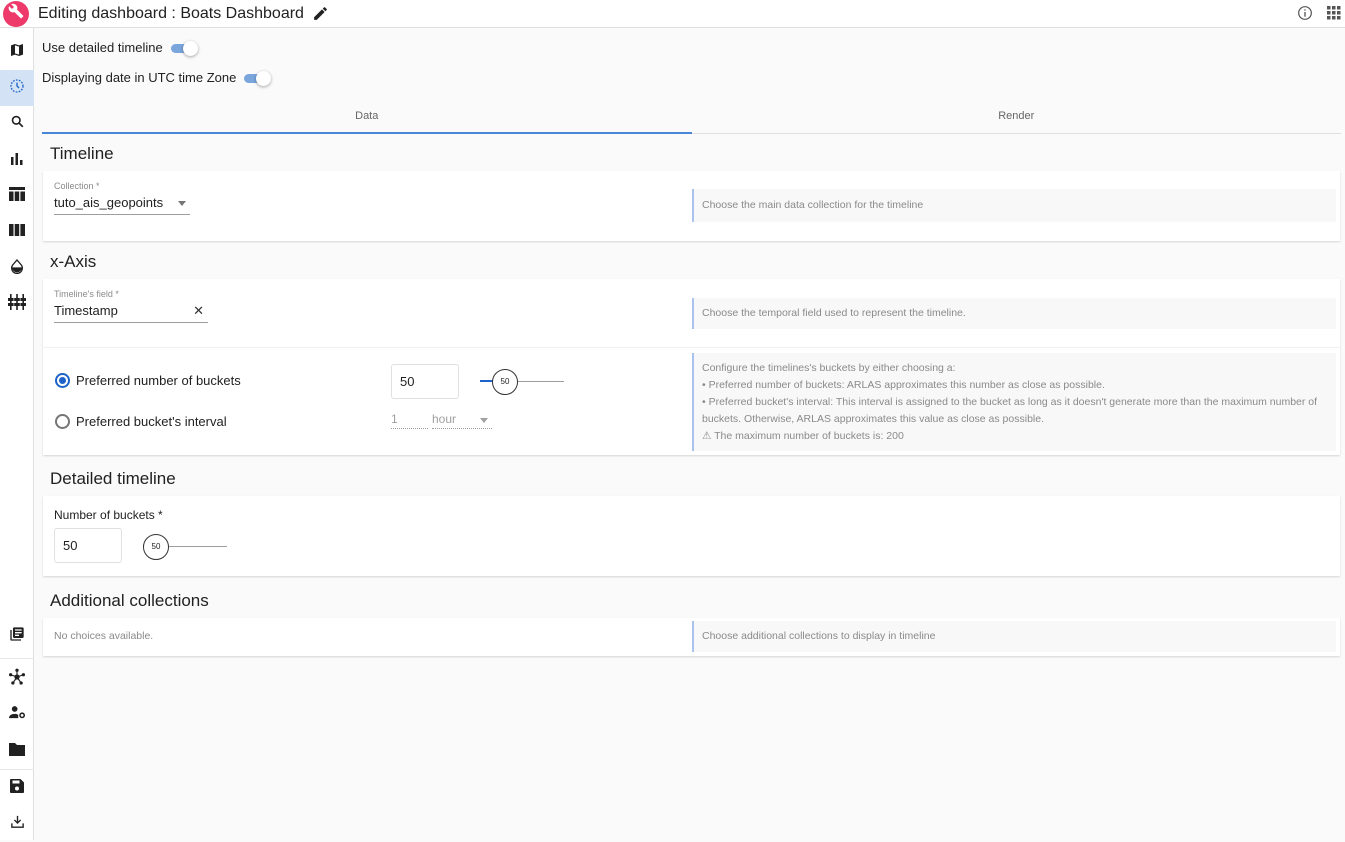  What do you see at coordinates (171, 13) in the screenshot?
I see `page-title: Editing dashboard : Boats Dashboard` at bounding box center [171, 13].